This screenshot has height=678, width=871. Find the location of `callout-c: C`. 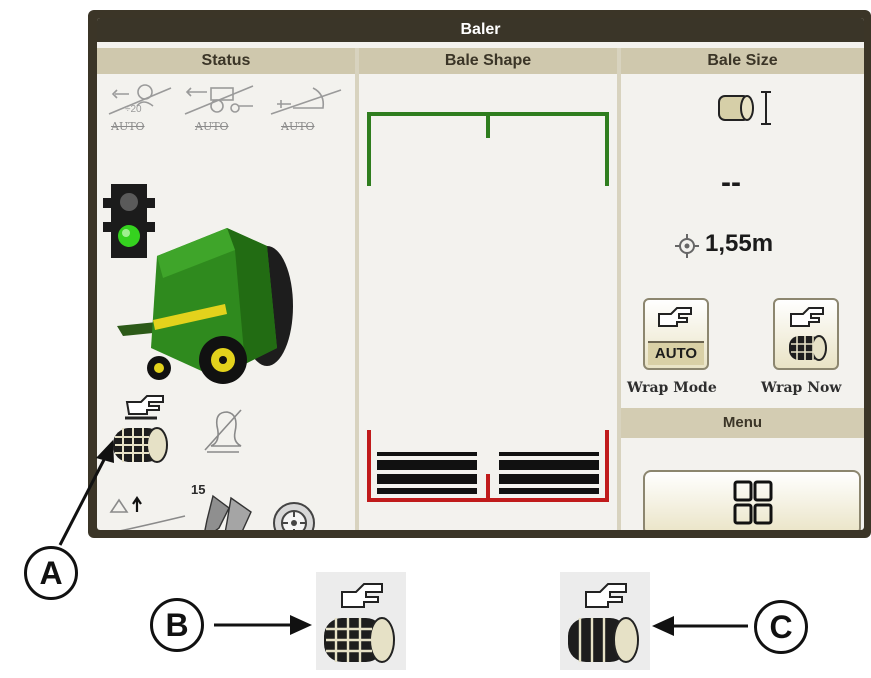

callout-c: C is located at coordinates (781, 627).